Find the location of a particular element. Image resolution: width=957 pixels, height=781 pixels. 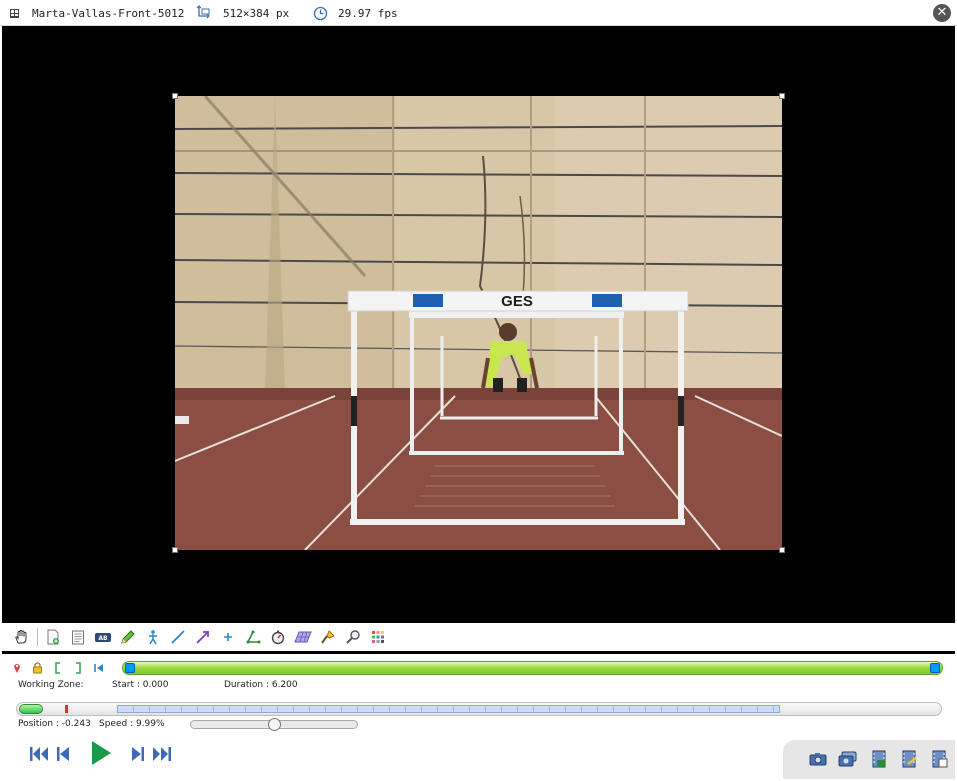

svg-text: AB is located at coordinates (103, 638).